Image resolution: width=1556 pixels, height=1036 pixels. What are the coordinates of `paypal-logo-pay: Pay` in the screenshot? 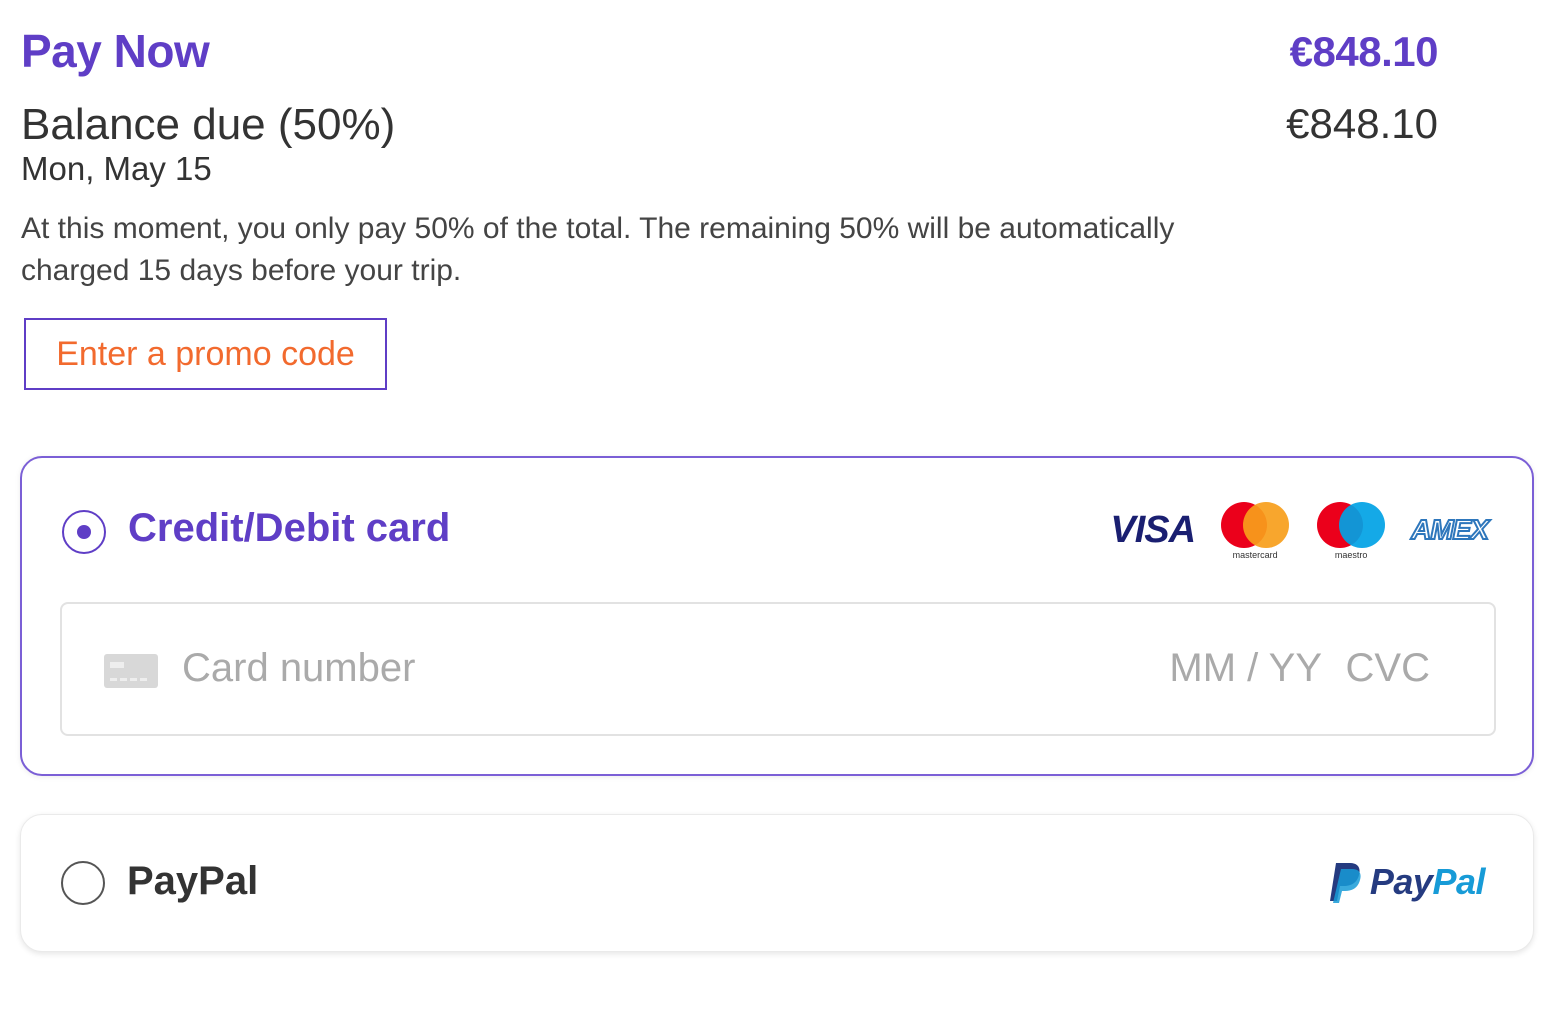 It's located at (1401, 881).